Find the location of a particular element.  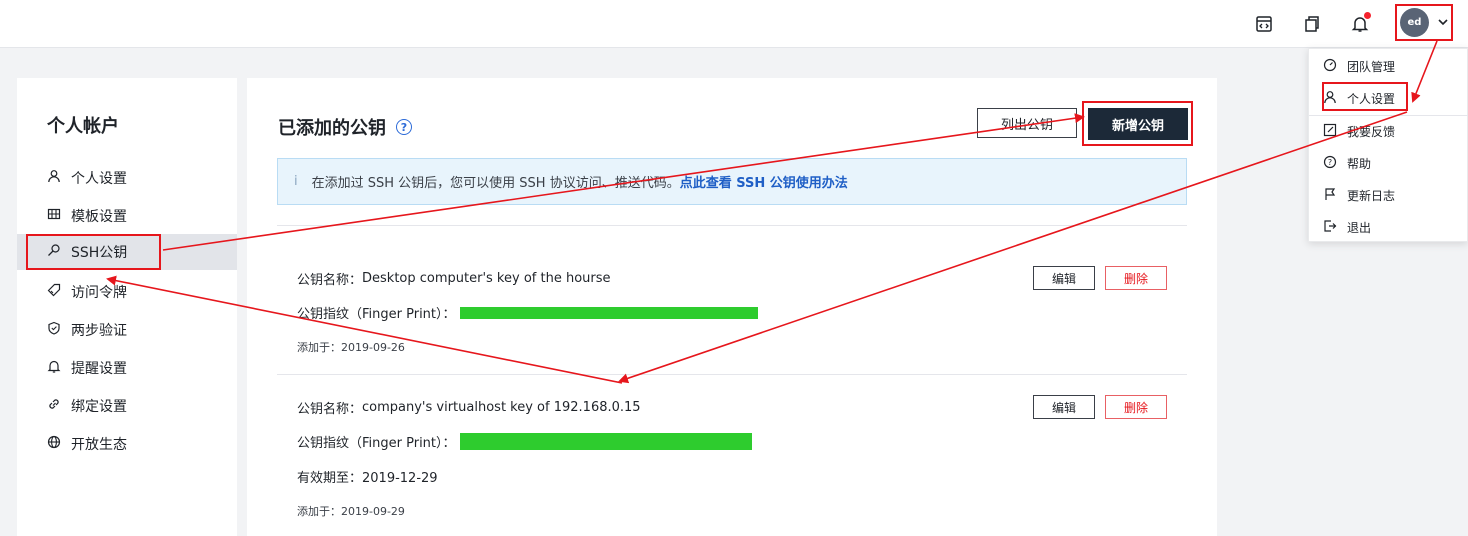

notification-dot is located at coordinates (1367, 15).